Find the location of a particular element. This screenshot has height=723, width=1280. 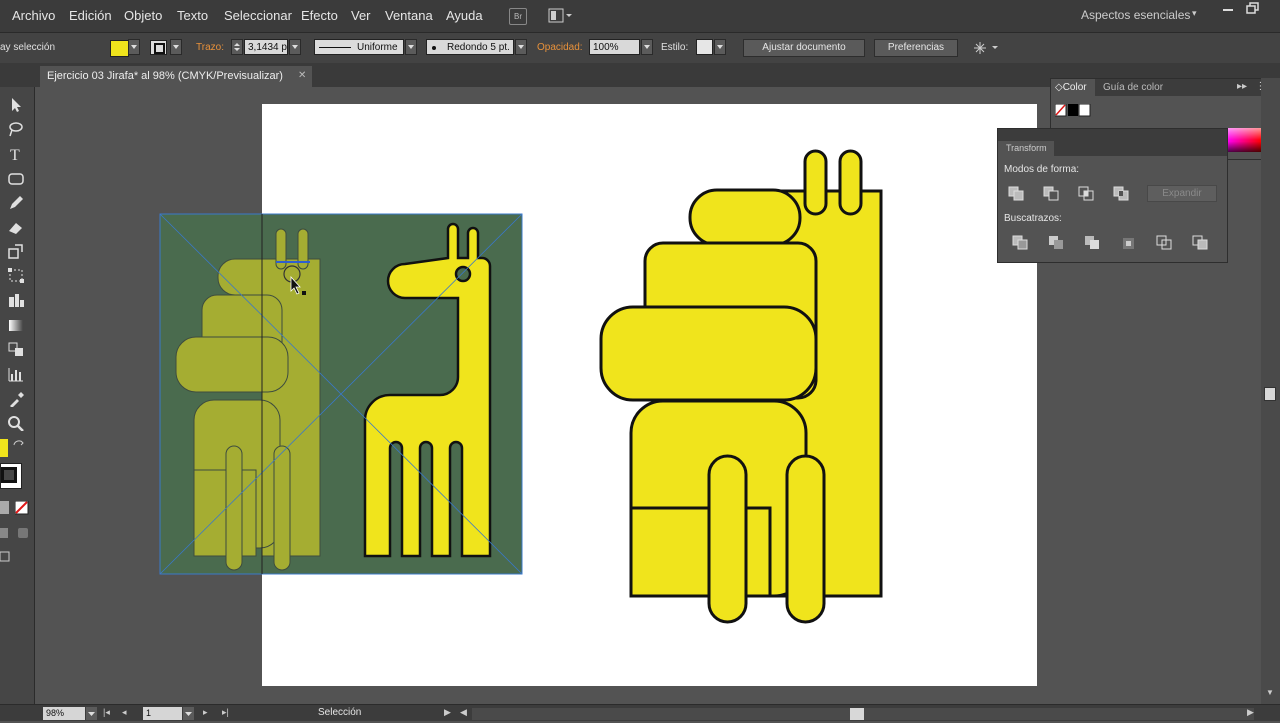

vertical-scrollbar: ▼ is located at coordinates (1270, 391).